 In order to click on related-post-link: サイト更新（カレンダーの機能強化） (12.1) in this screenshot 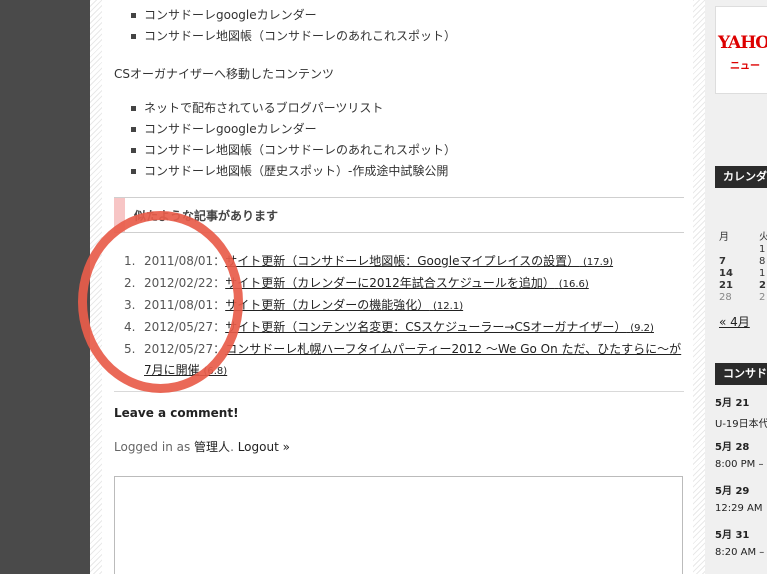, I will do `click(344, 305)`.